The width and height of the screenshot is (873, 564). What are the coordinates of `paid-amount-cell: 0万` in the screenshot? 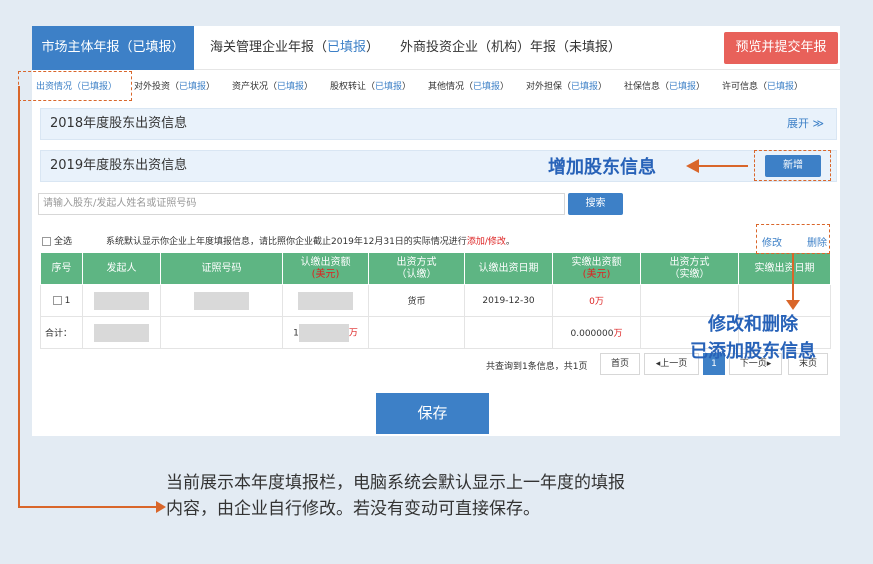 It's located at (596, 300).